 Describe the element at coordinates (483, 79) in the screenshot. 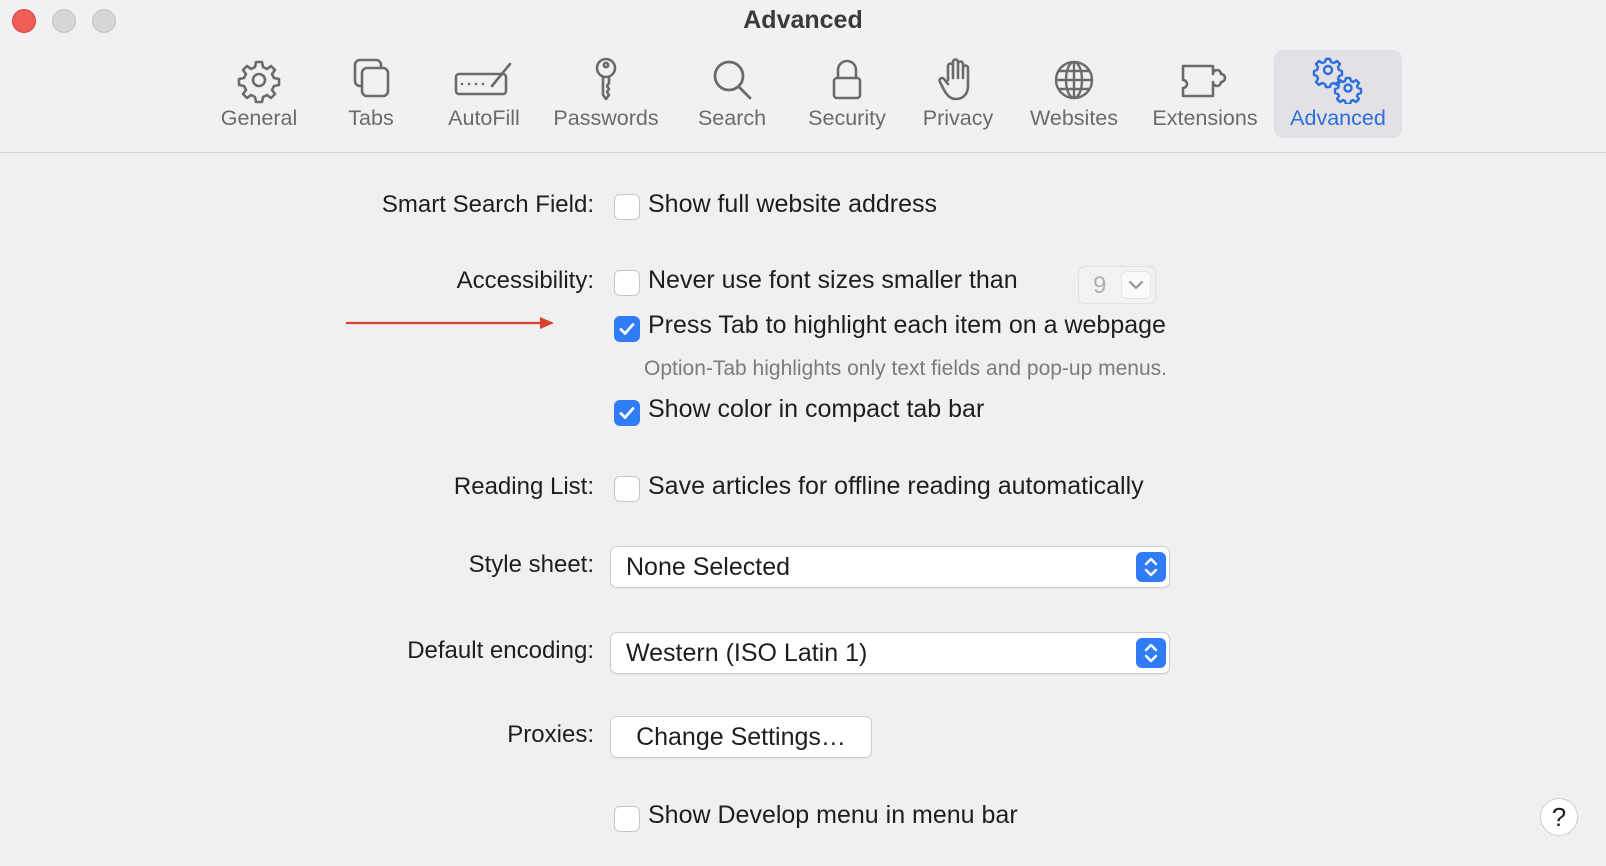

I see `autofill-pencil-icon` at that location.